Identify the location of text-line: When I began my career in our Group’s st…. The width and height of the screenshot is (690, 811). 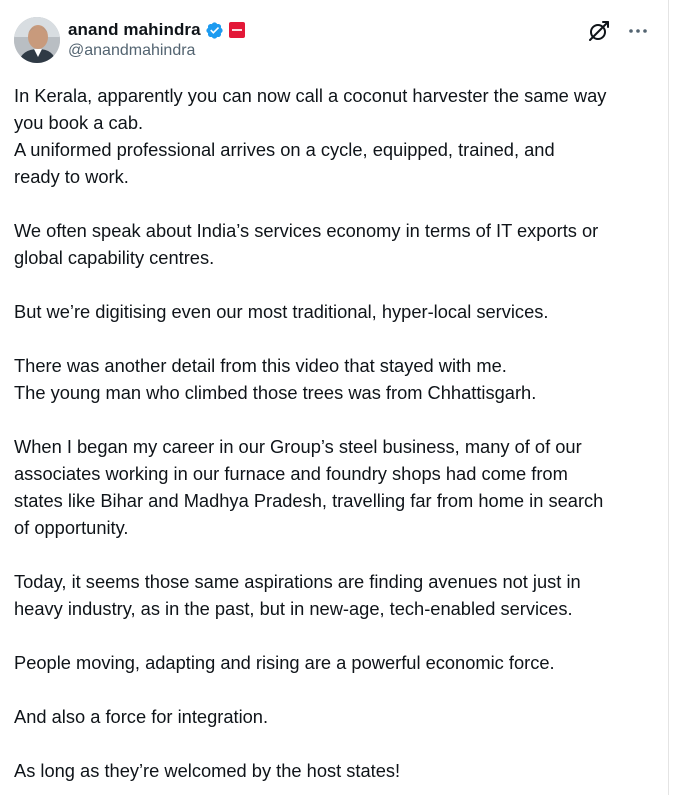
(298, 446).